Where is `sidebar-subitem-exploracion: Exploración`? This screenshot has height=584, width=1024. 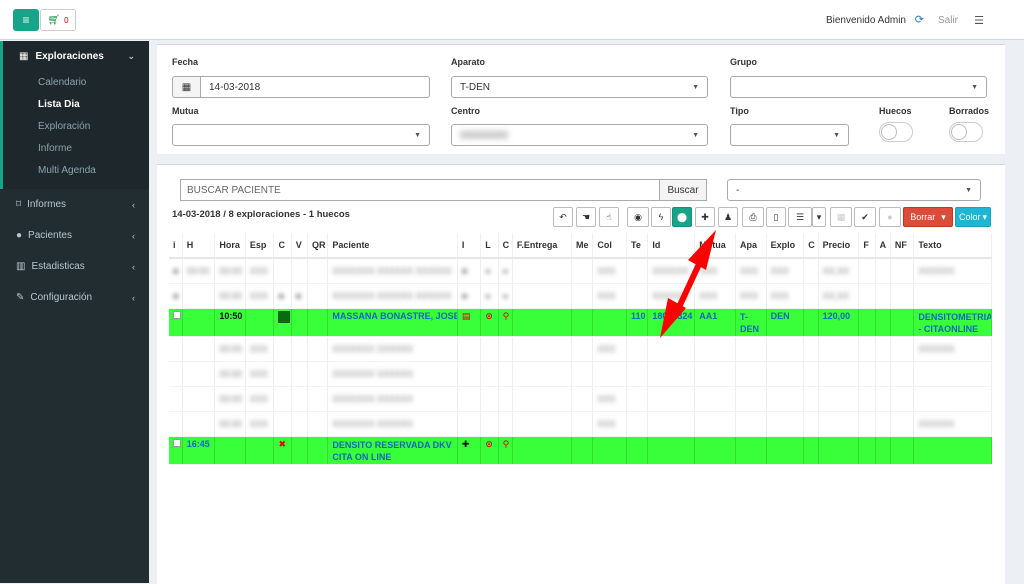 sidebar-subitem-exploracion: Exploración is located at coordinates (76, 126).